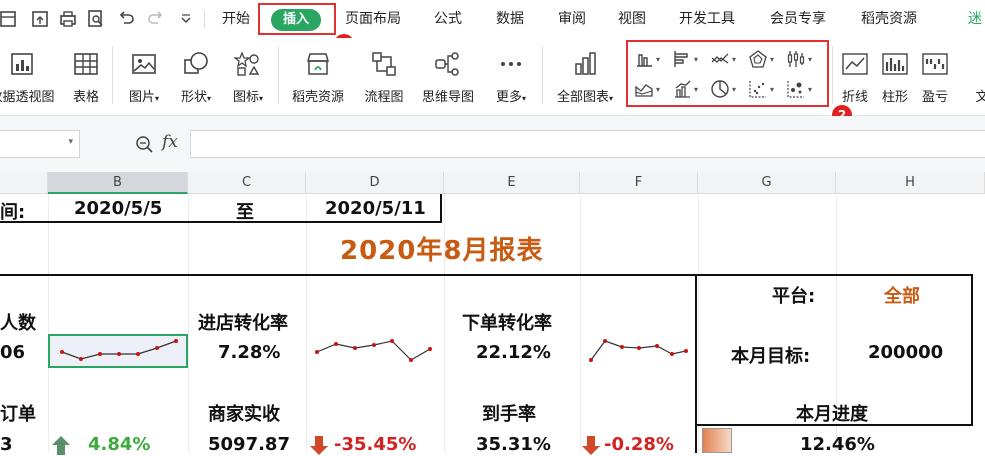 The width and height of the screenshot is (985, 456). I want to click on file-icon, so click(9, 19).